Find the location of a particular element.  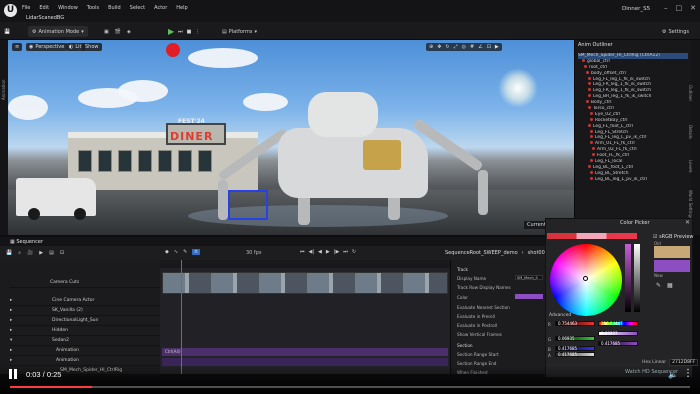

loop-icon: ↻ is located at coordinates (354, 252).